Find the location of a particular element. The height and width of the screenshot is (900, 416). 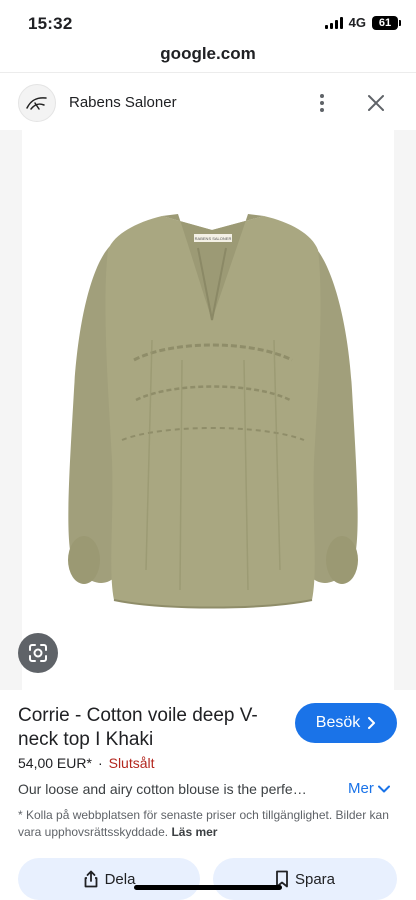

garment-label: RABENS SALONER is located at coordinates (213, 238).